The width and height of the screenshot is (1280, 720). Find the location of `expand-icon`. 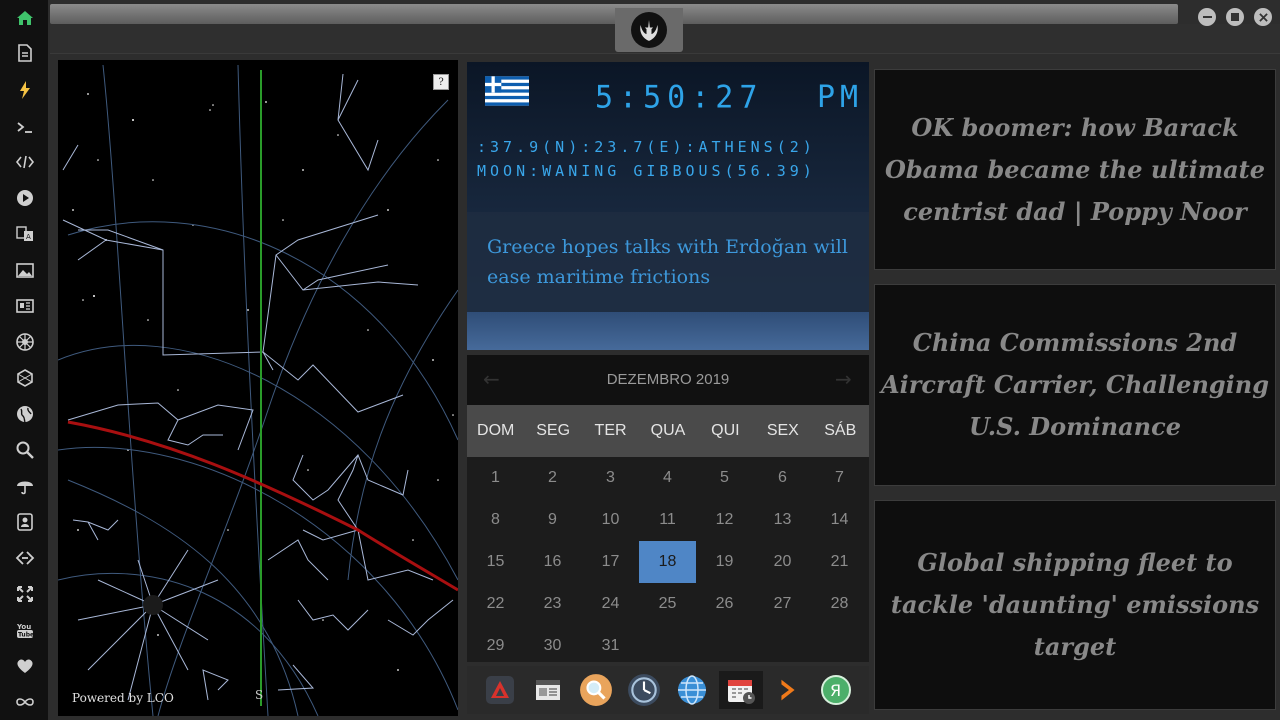

expand-icon is located at coordinates (25, 594).